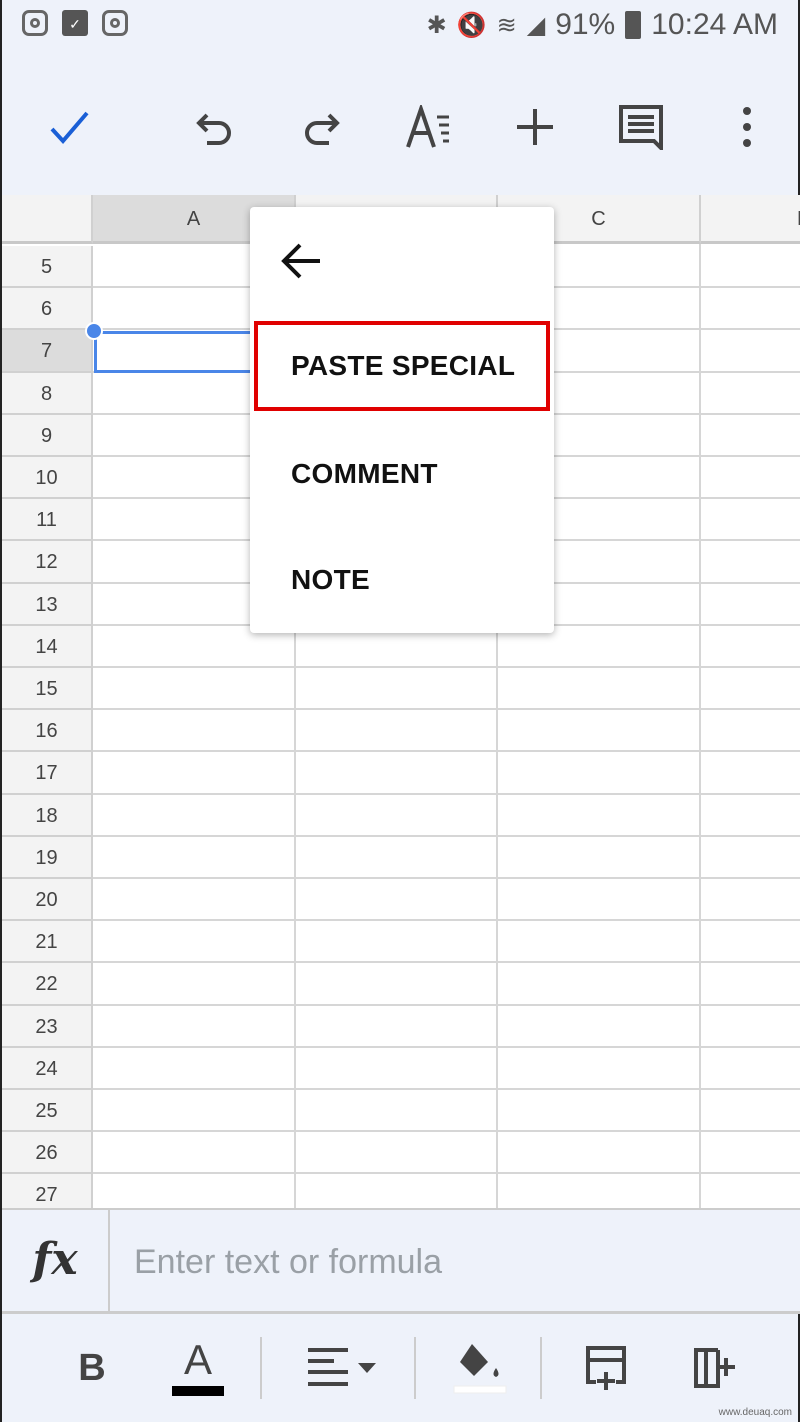  What do you see at coordinates (47, 351) in the screenshot?
I see `row-header-7: 7` at bounding box center [47, 351].